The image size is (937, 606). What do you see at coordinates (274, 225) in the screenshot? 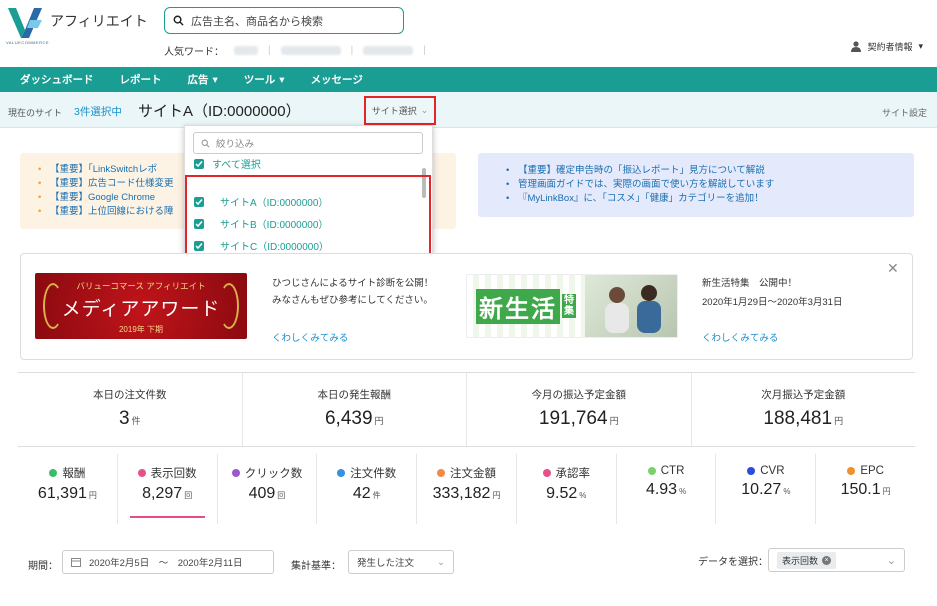
I see `site-option-label: サイトB（ID:0000000）` at bounding box center [274, 225].